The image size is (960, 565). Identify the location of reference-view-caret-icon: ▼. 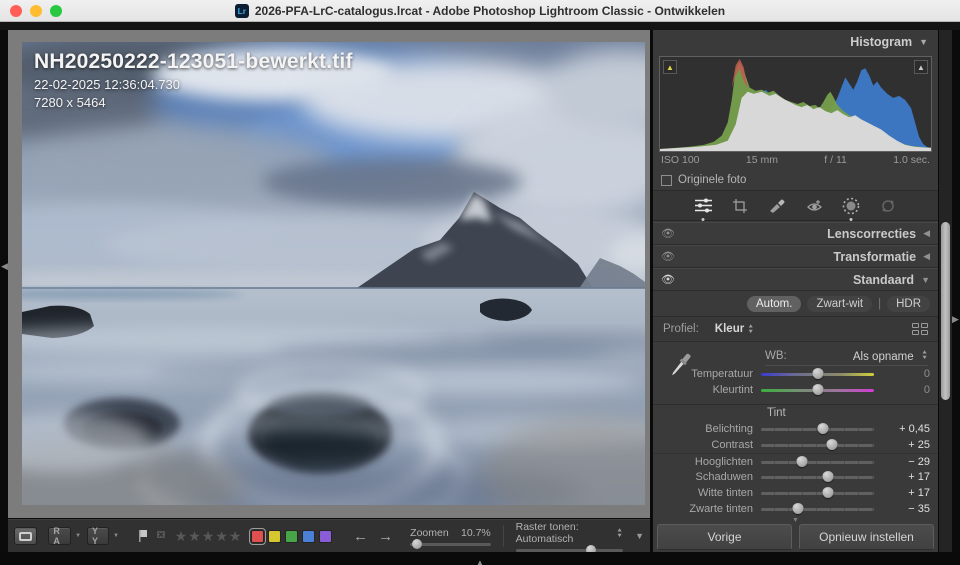
(78, 536).